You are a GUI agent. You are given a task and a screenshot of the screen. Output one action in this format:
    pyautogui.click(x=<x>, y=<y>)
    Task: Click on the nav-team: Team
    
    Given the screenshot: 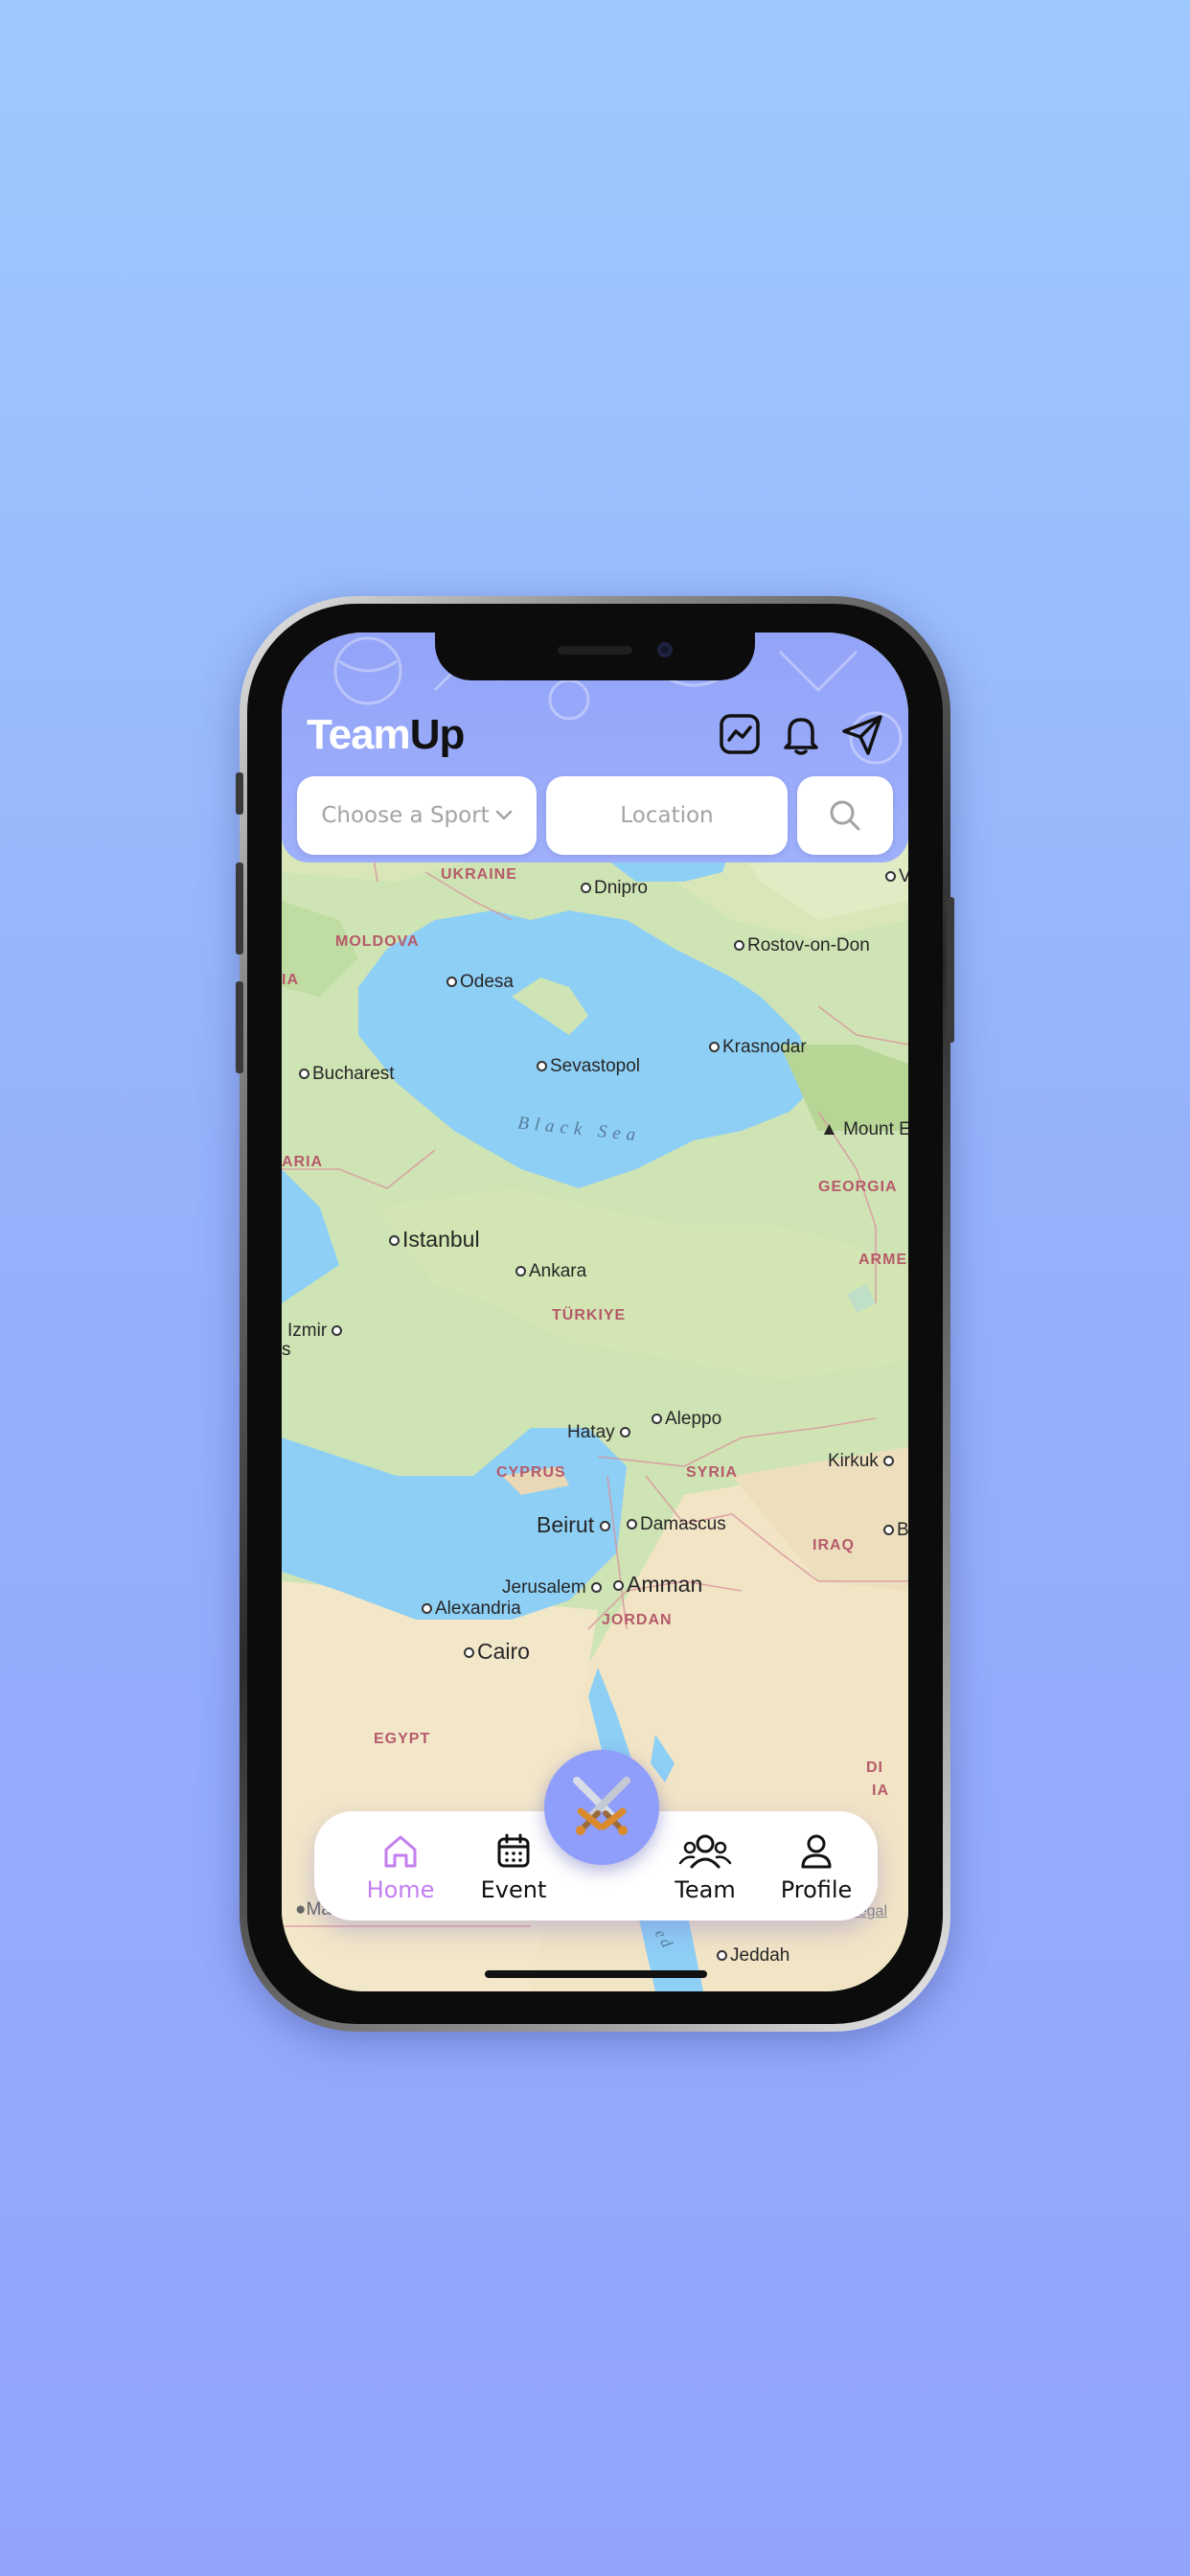 What is the action you would take?
    pyautogui.click(x=705, y=1866)
    